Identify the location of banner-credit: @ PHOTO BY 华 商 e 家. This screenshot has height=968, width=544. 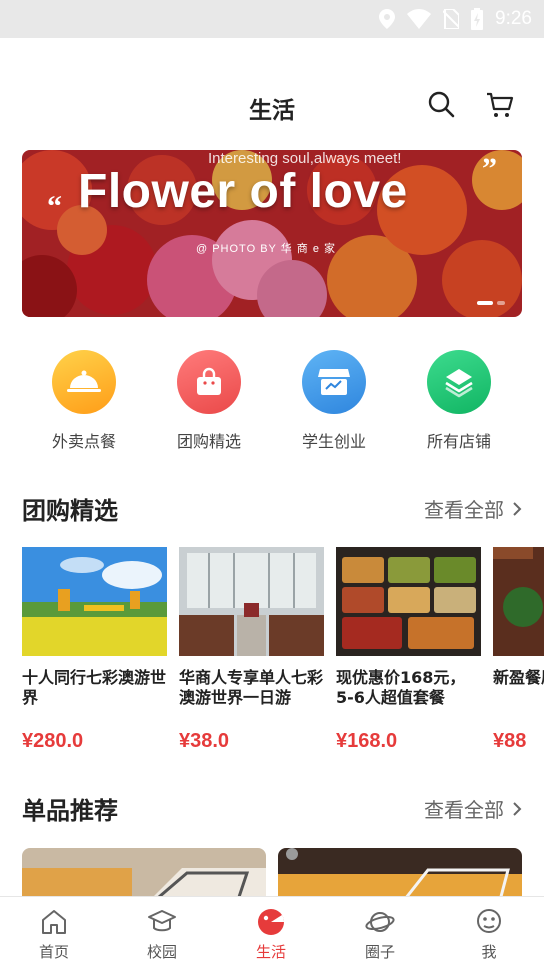
(266, 249).